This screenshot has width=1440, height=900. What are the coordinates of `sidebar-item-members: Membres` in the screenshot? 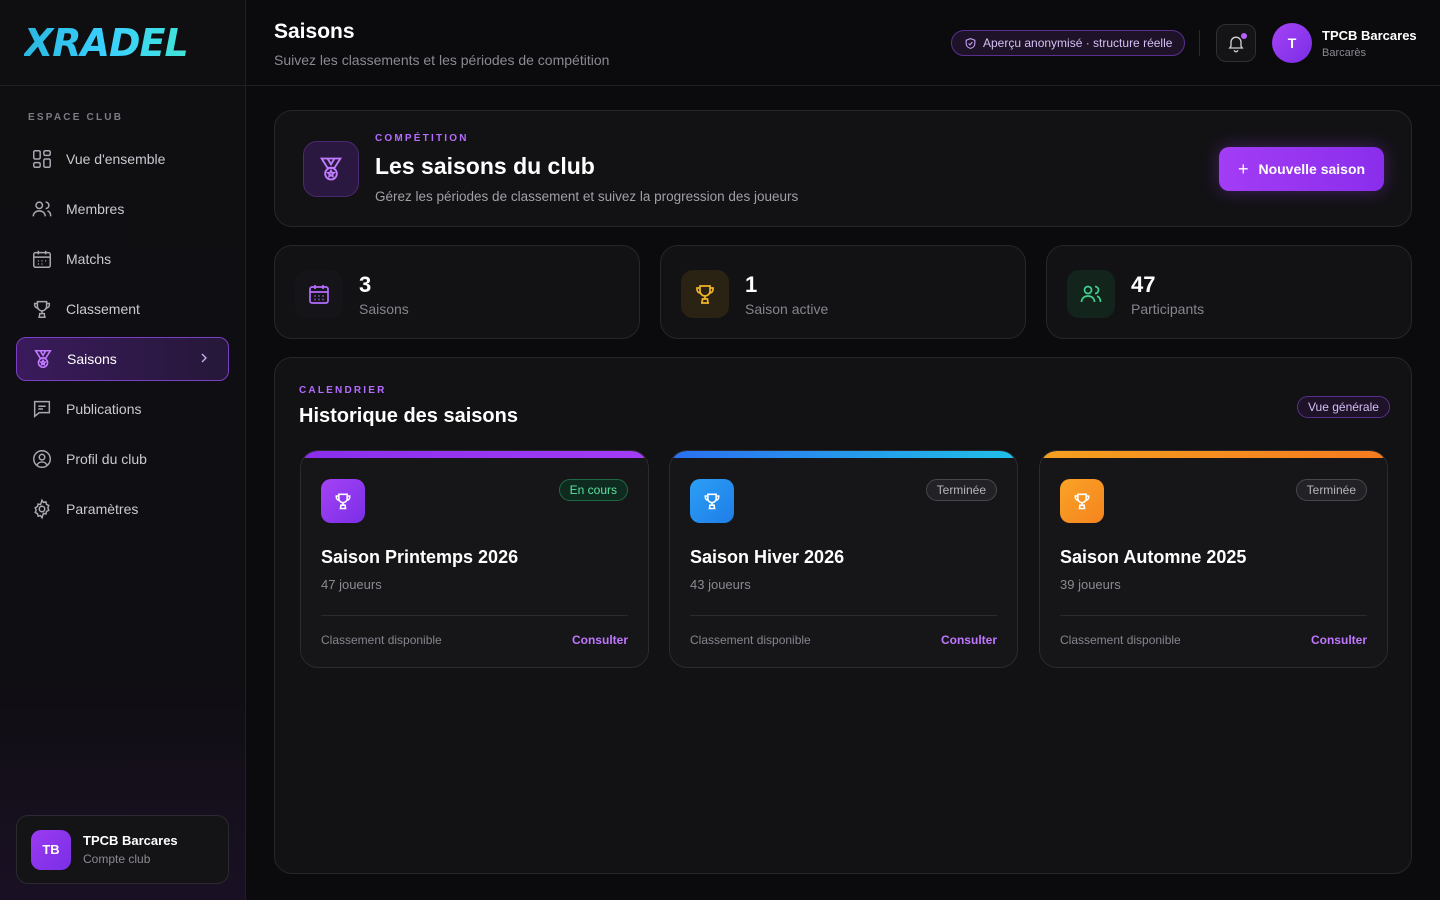 It's located at (122, 209).